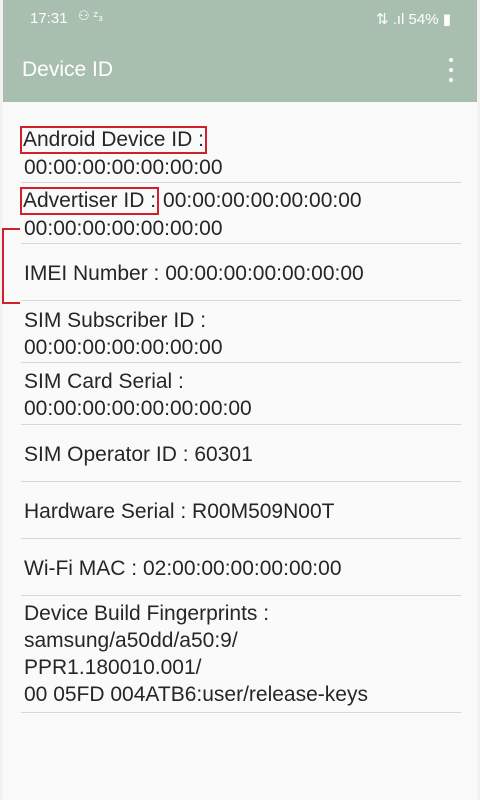 Image resolution: width=480 pixels, height=800 pixels. Describe the element at coordinates (49, 18) in the screenshot. I see `status-time: 17:31` at that location.